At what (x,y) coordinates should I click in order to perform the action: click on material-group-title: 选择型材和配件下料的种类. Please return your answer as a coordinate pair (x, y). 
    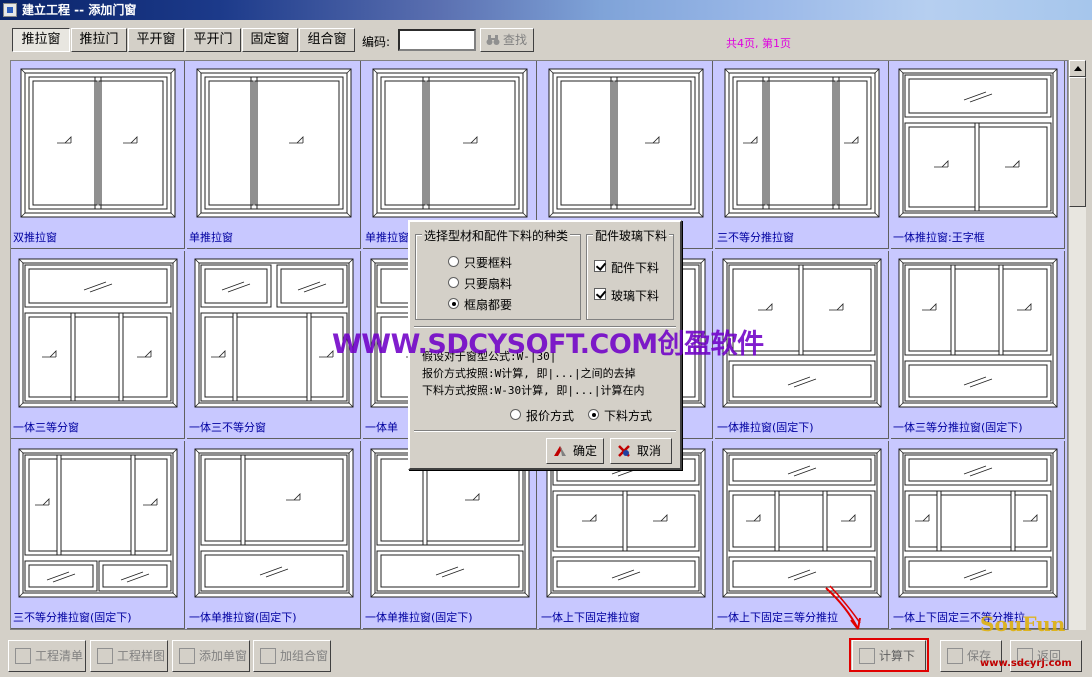
    Looking at the image, I should click on (496, 235).